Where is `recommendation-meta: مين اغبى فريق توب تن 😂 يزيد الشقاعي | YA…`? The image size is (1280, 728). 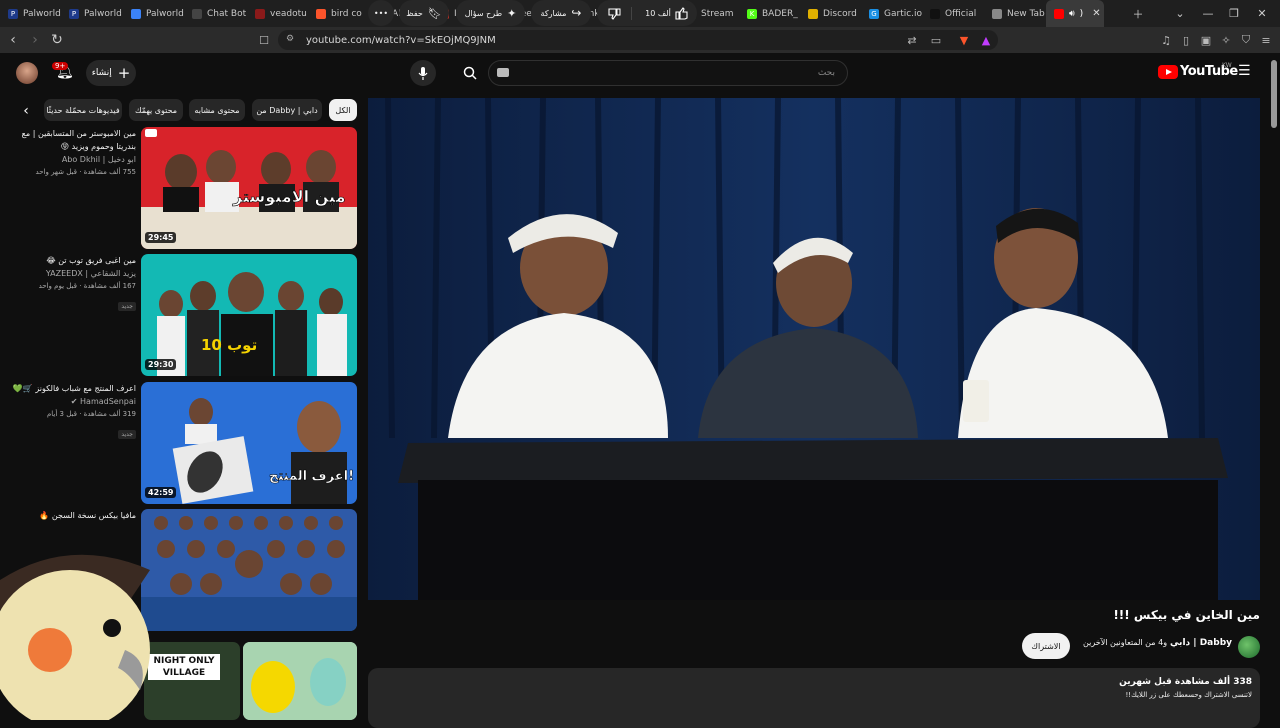
recommendation-meta: مين اغبى فريق توب تن 😂 يزيد الشقاعي | YA… is located at coordinates (73, 283).